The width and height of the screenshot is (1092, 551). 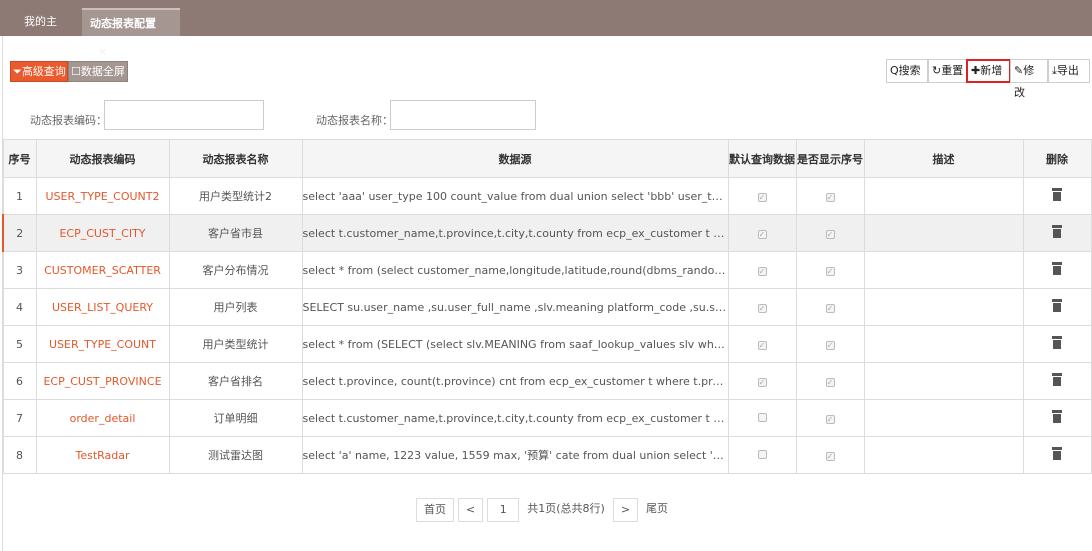 I want to click on search-button: Q搜索, so click(x=907, y=71).